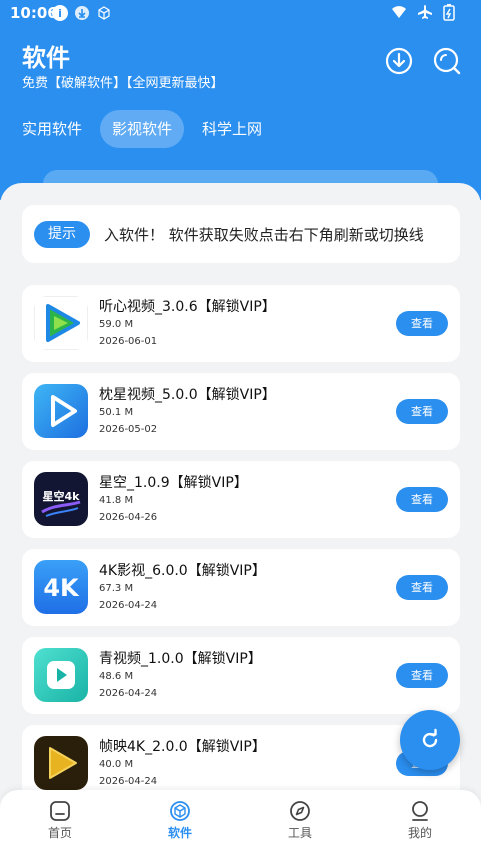  I want to click on app-name: 听心视频_3.0.6【解锁VIP】, so click(187, 307).